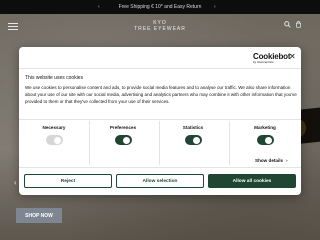 The width and height of the screenshot is (320, 240). What do you see at coordinates (265, 140) in the screenshot?
I see `marketing-toggle` at bounding box center [265, 140].